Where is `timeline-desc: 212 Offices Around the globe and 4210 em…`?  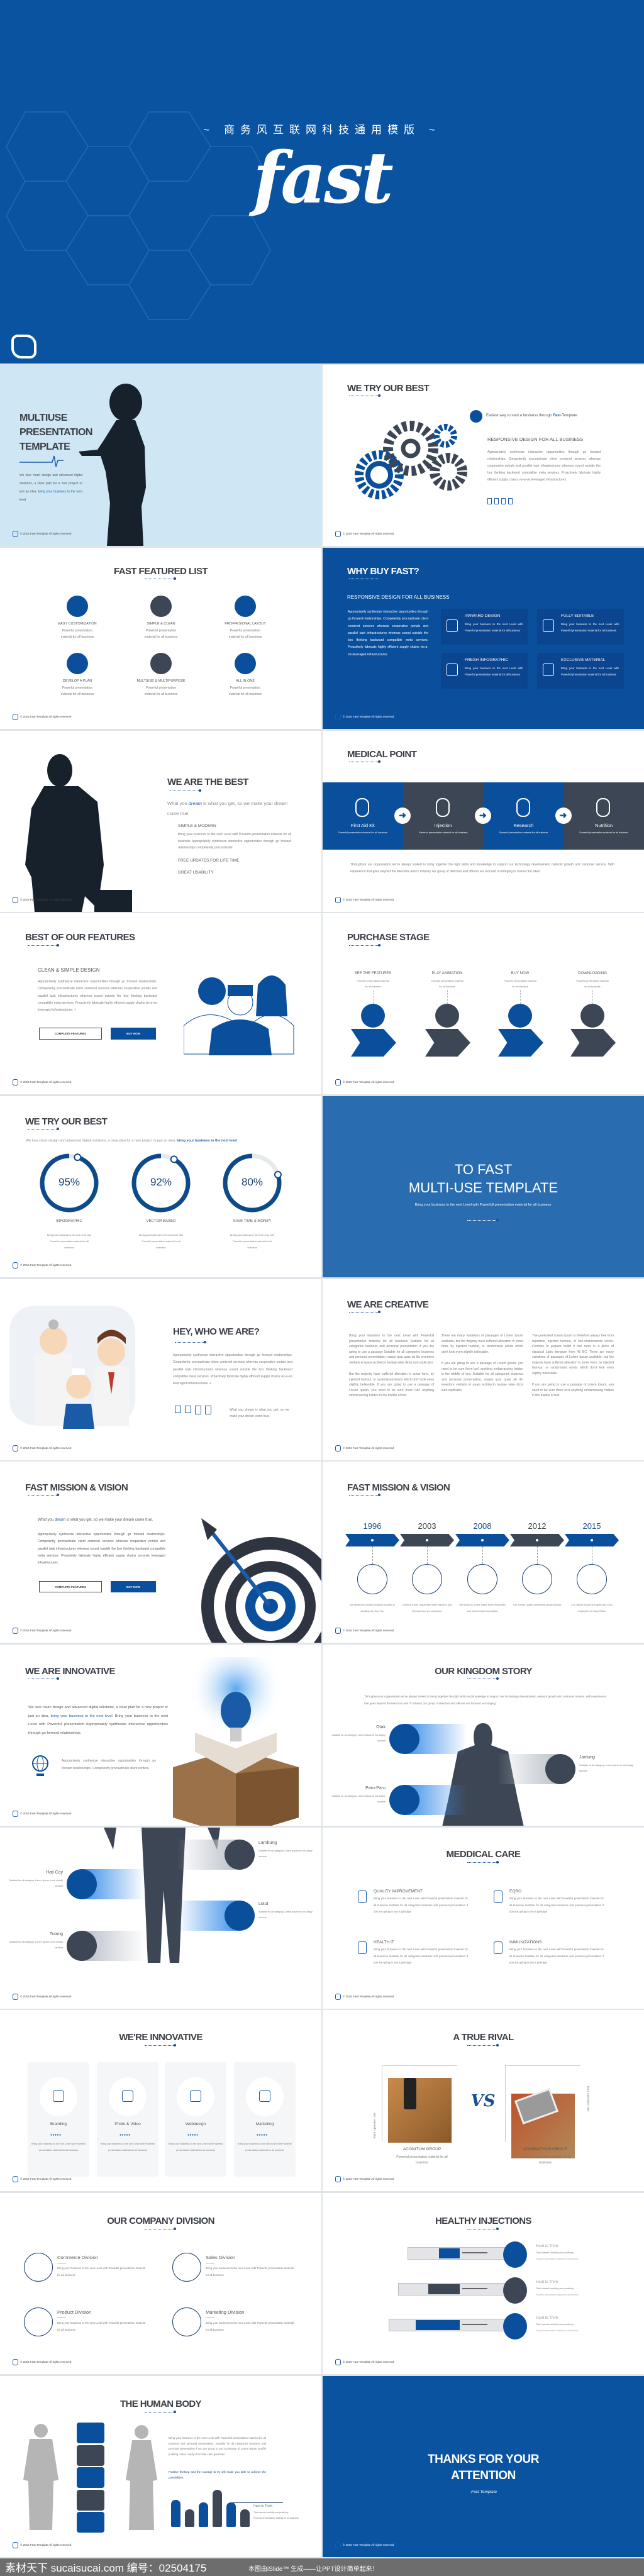 timeline-desc: 212 Offices Around the globe and 4210 em… is located at coordinates (592, 1608).